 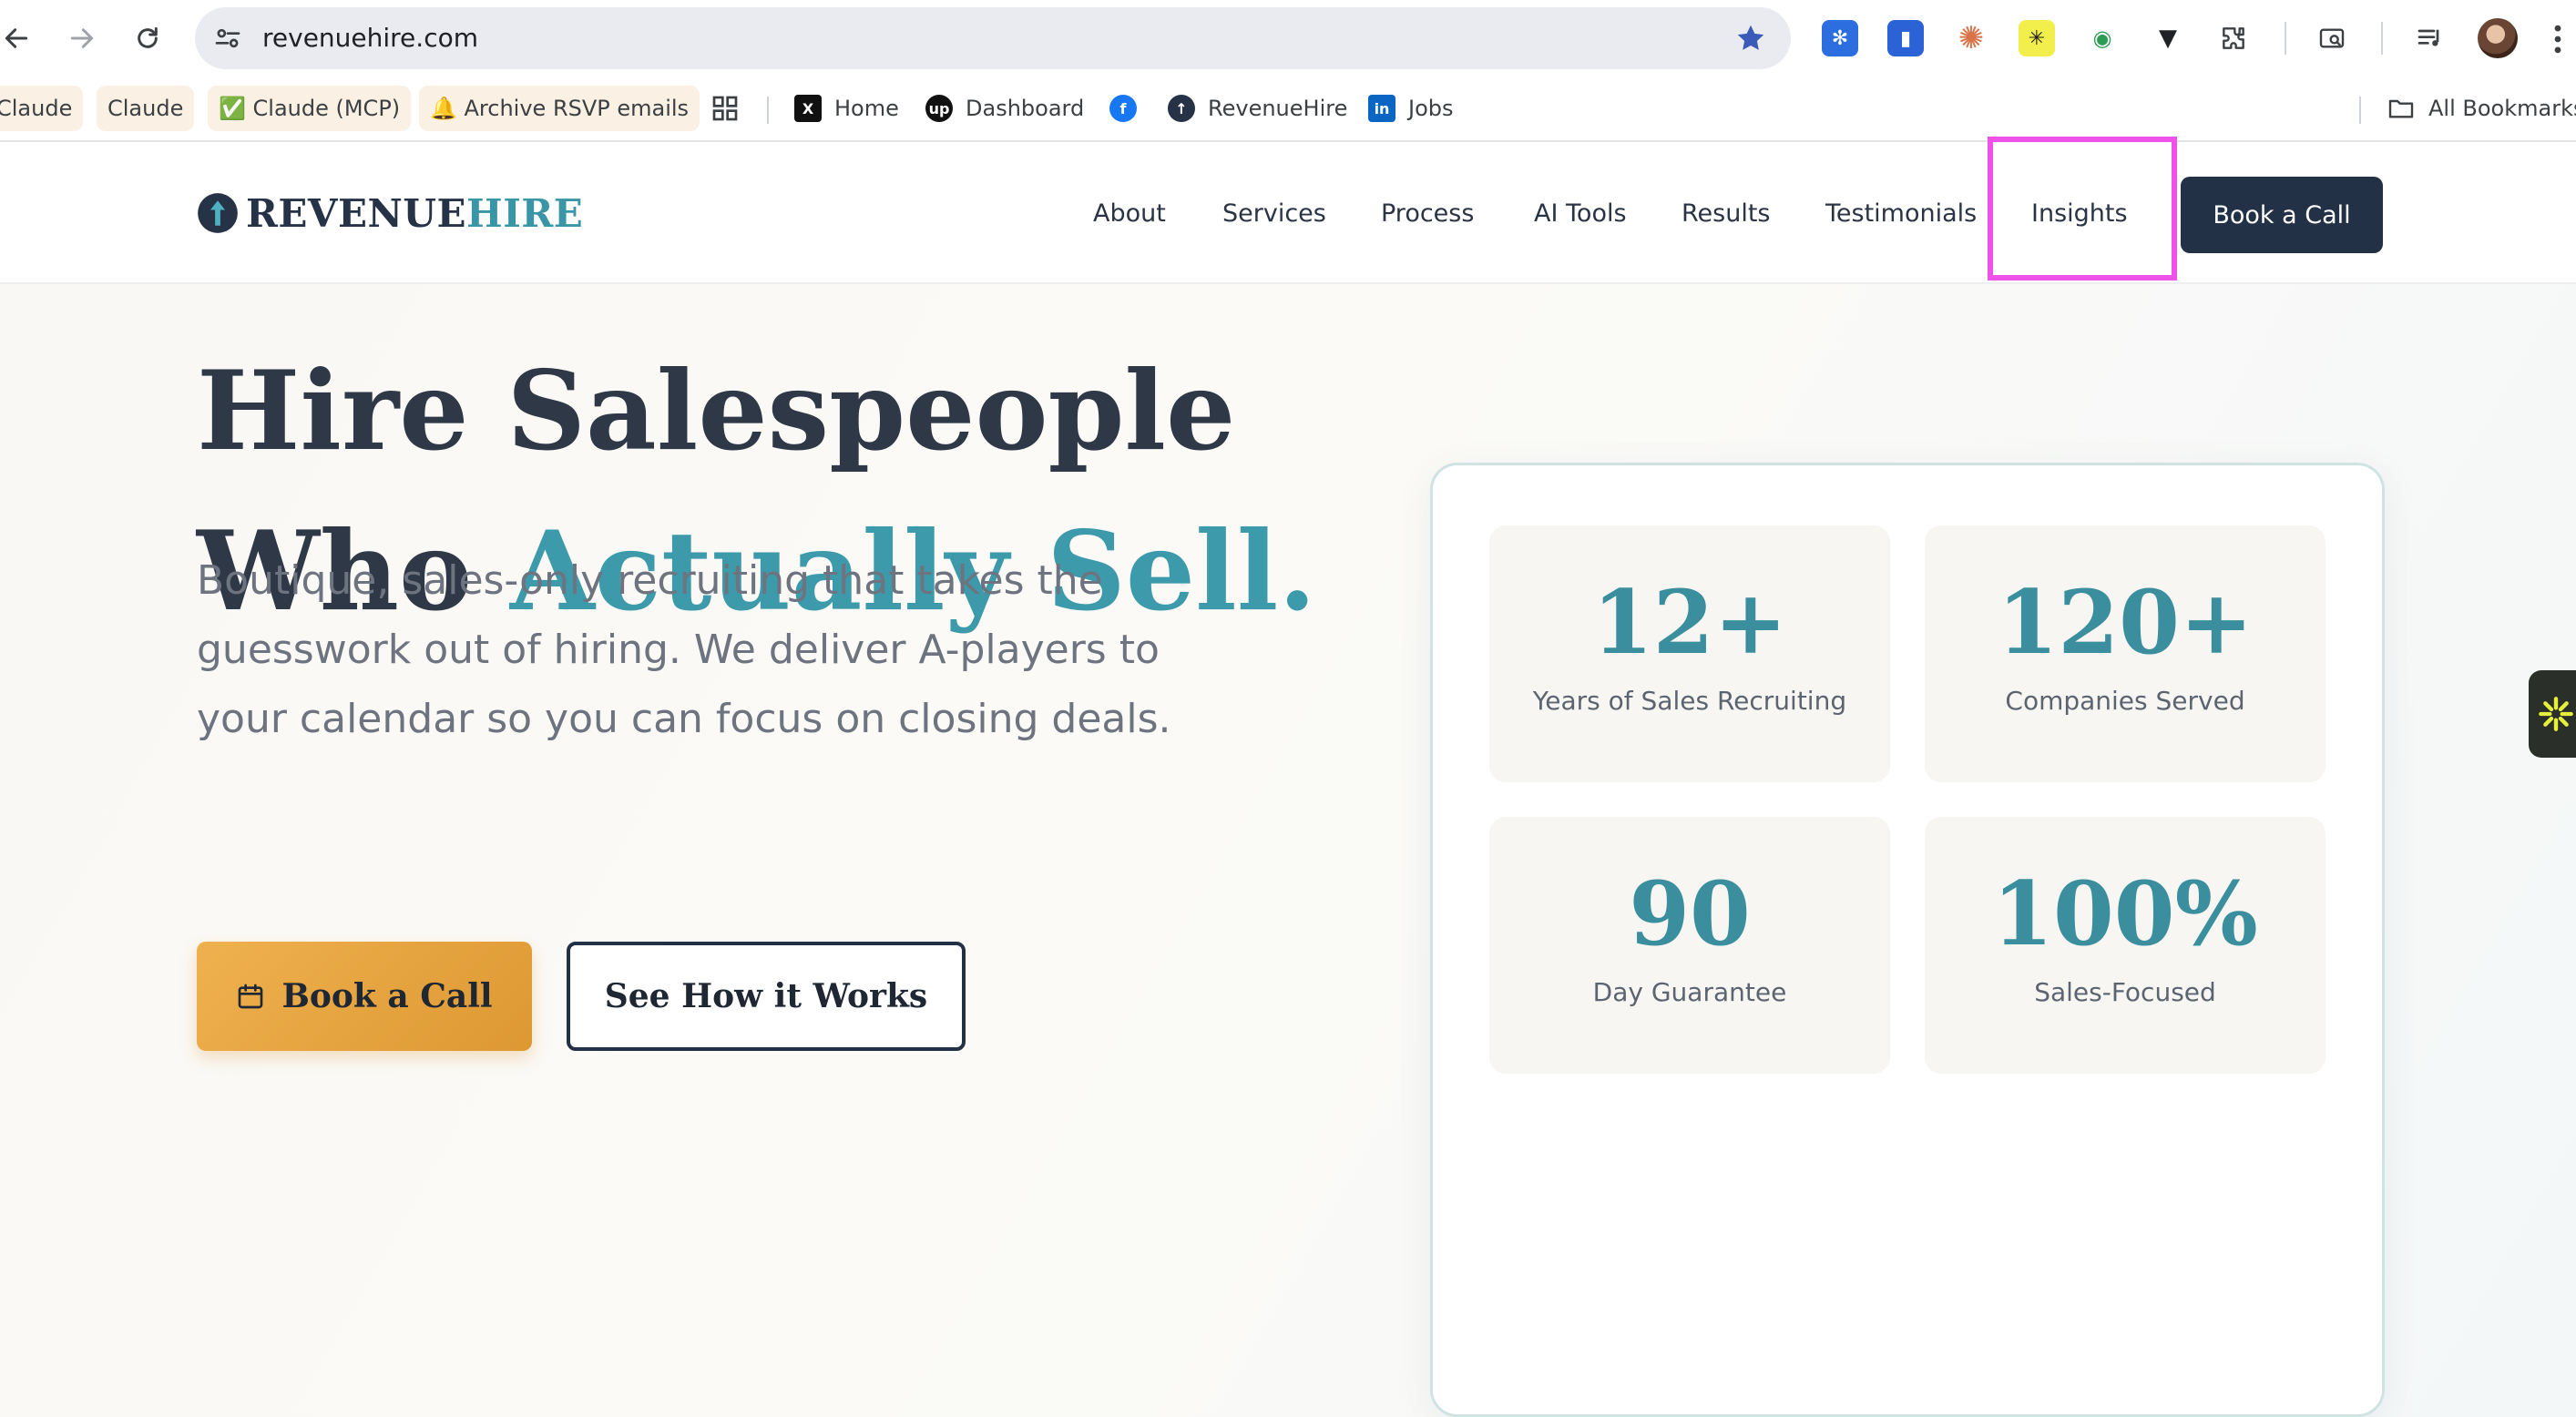 What do you see at coordinates (1726, 214) in the screenshot?
I see `nav-link-results: Results` at bounding box center [1726, 214].